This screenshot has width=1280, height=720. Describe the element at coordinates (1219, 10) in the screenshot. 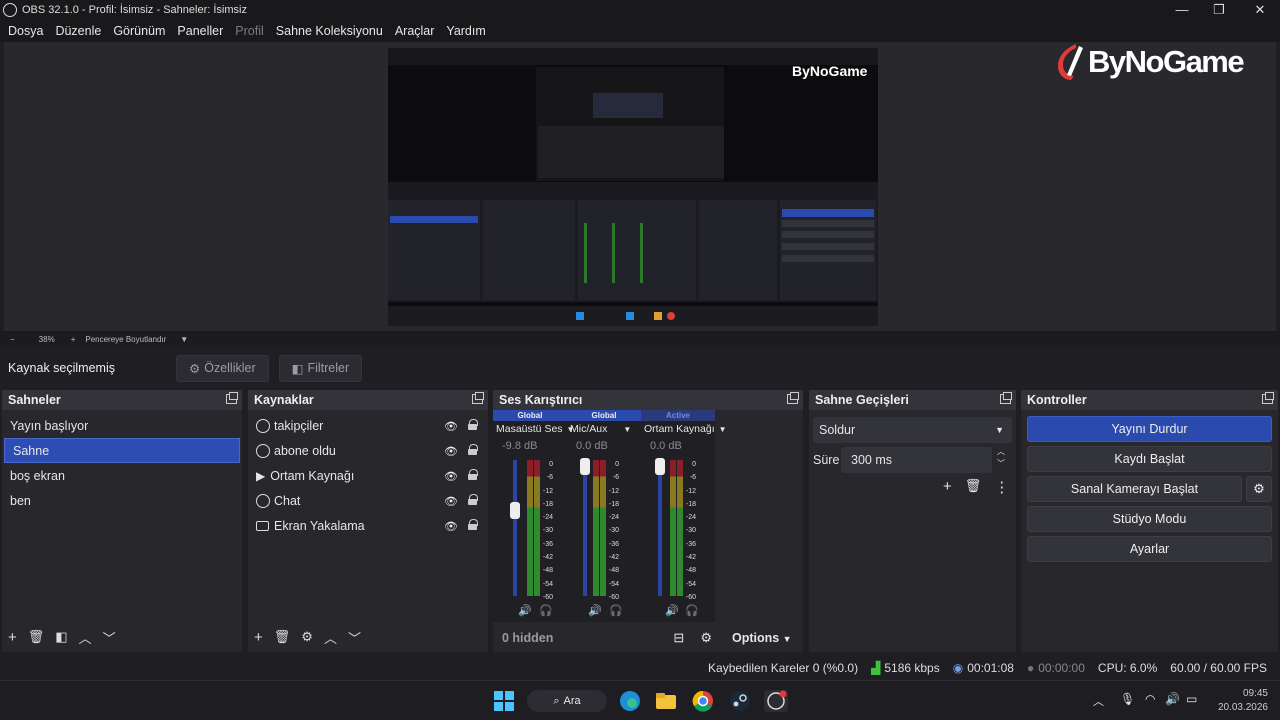

I see `maximize-button: ❐` at that location.